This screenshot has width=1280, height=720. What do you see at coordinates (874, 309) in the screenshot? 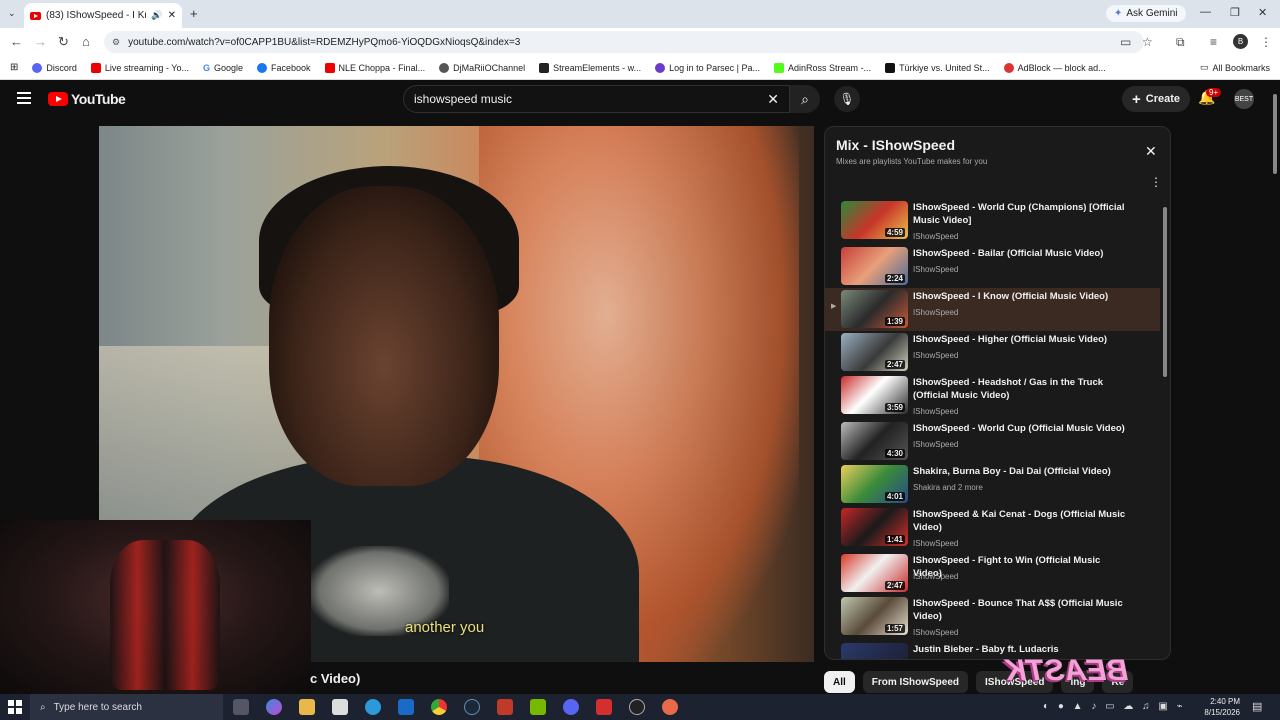
I see `video-thumbnail: 1:39` at bounding box center [874, 309].